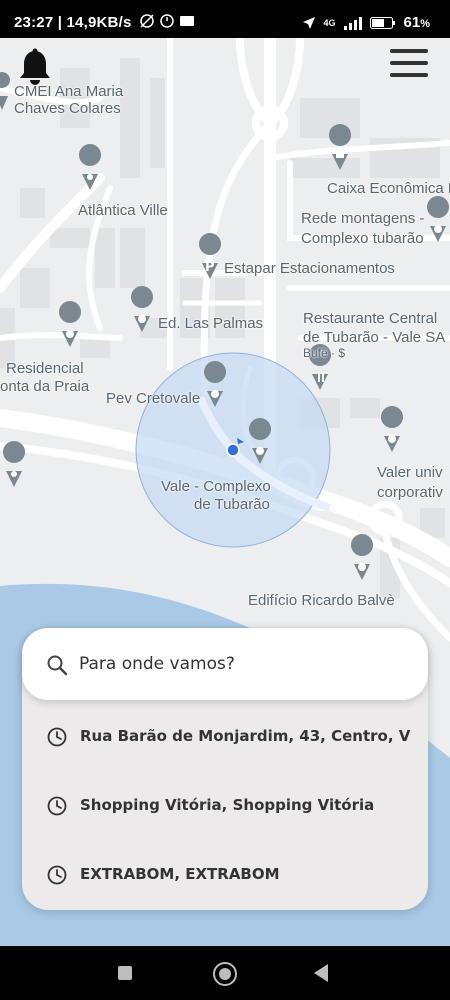 Image resolution: width=450 pixels, height=1000 pixels. What do you see at coordinates (309, 268) in the screenshot?
I see `map-label: Estapar Estacionamentos` at bounding box center [309, 268].